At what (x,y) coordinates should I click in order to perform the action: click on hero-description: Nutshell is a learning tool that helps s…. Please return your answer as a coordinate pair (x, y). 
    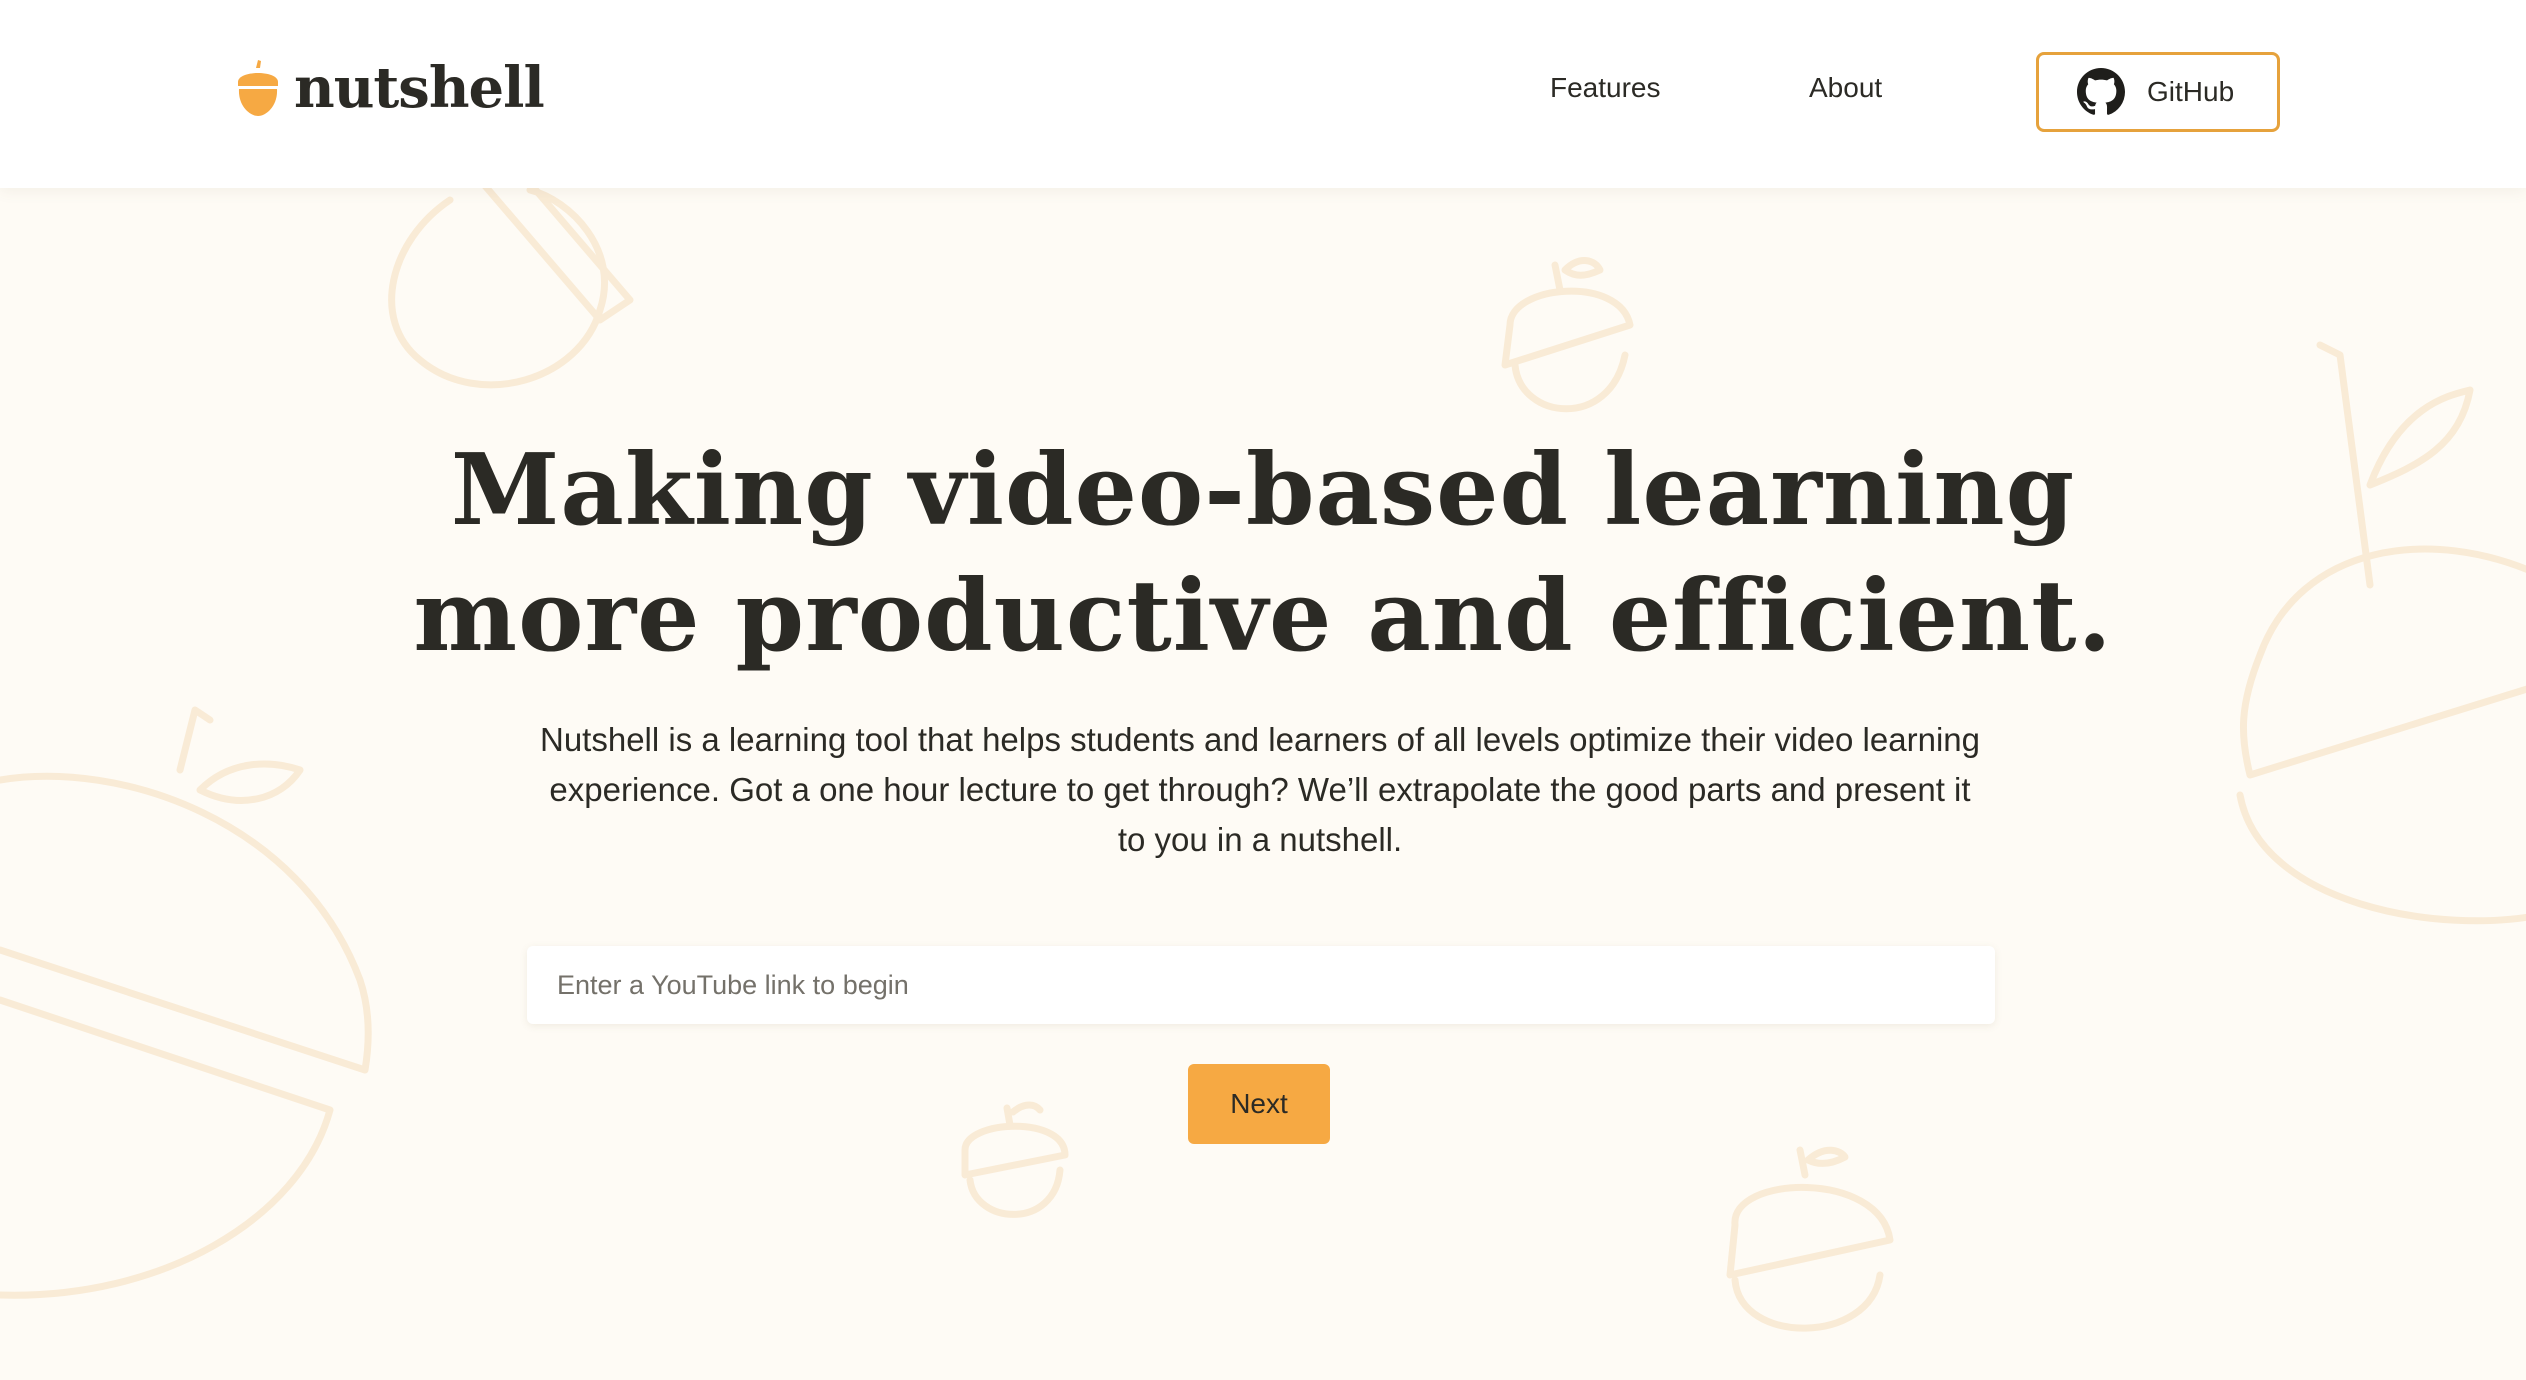
    Looking at the image, I should click on (1260, 789).